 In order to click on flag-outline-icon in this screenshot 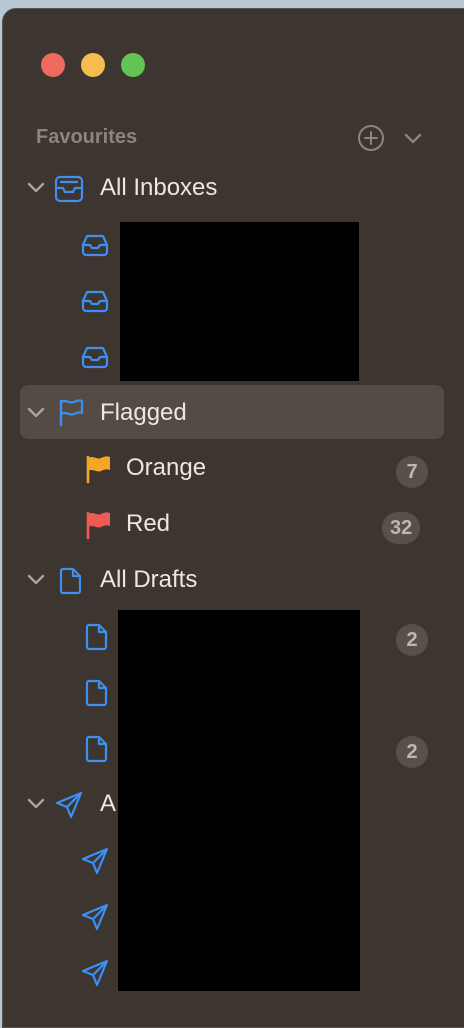, I will do `click(71, 413)`.